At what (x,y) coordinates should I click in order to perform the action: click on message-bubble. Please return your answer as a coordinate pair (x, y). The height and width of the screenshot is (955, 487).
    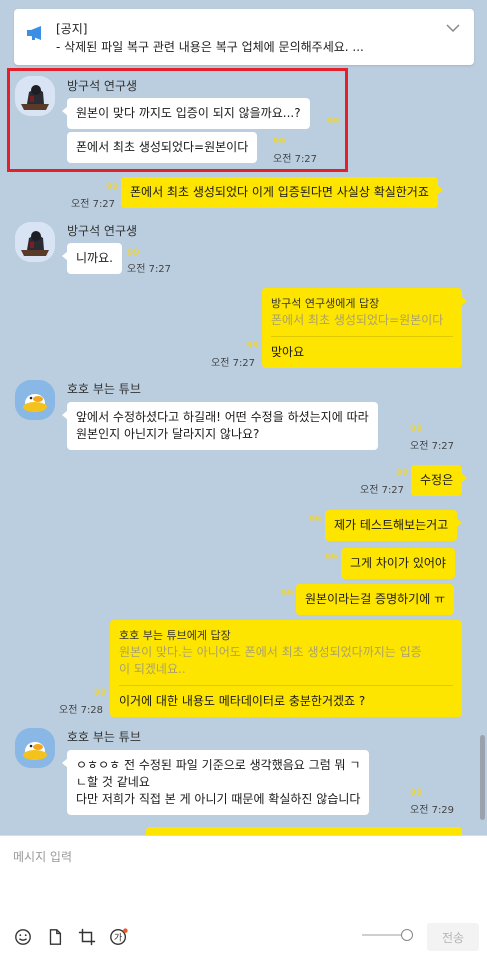
    Looking at the image, I should click on (304, 831).